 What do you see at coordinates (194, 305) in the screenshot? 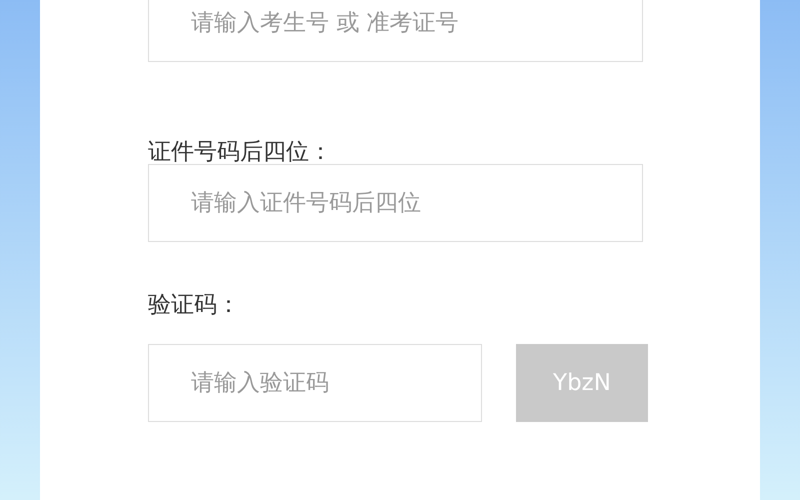
I see `field-label: 验证码：` at bounding box center [194, 305].